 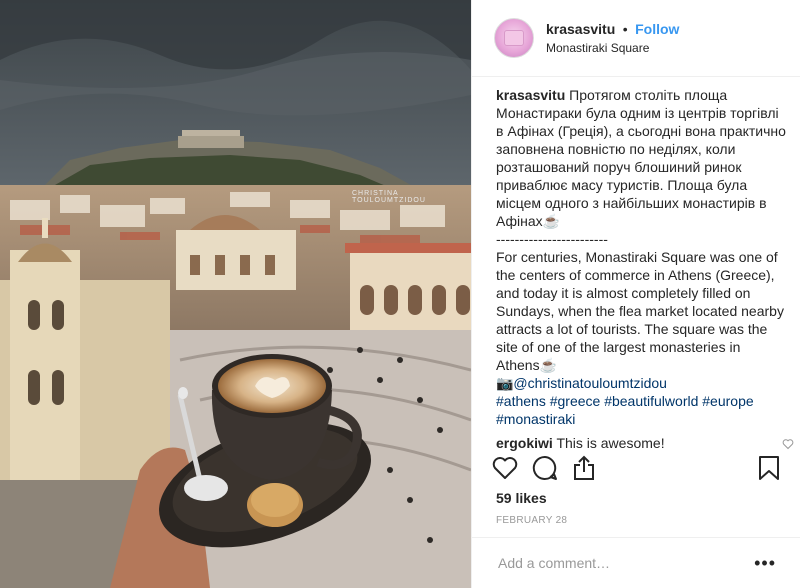 I want to click on hashtag-monastiraki: #monastiraki, so click(x=535, y=419).